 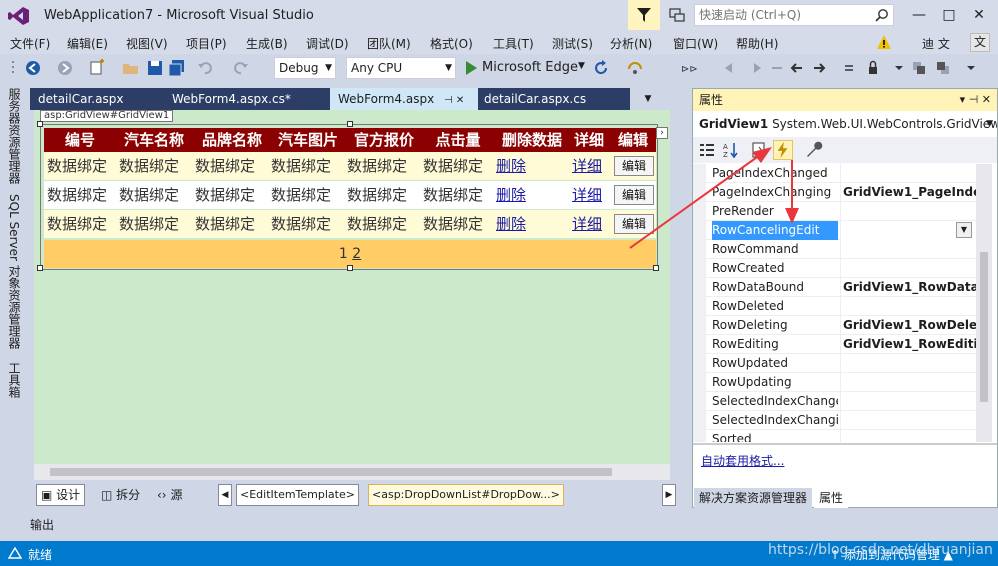 I want to click on bring-front-icon, so click(x=919, y=68).